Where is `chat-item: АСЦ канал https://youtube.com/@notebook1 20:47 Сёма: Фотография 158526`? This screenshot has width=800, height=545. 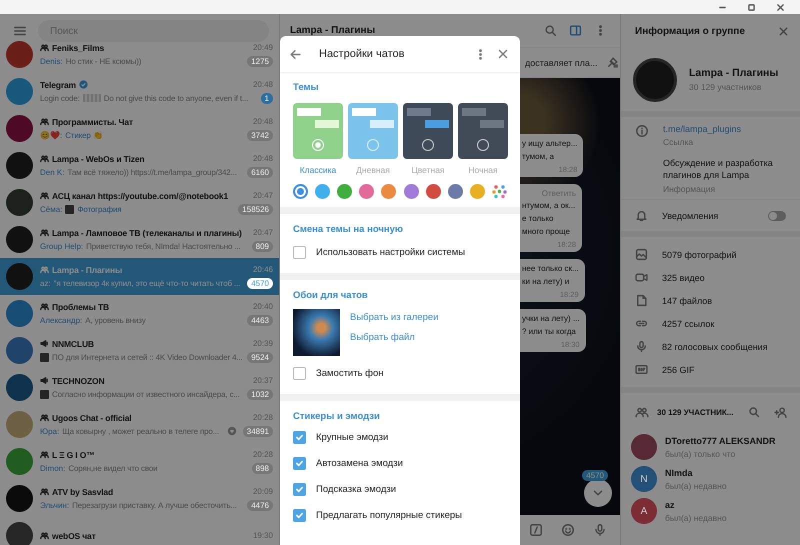
chat-item: АСЦ канал https://youtube.com/@notebook1 20:47 Сёма: Фотография 158526 is located at coordinates (139, 202).